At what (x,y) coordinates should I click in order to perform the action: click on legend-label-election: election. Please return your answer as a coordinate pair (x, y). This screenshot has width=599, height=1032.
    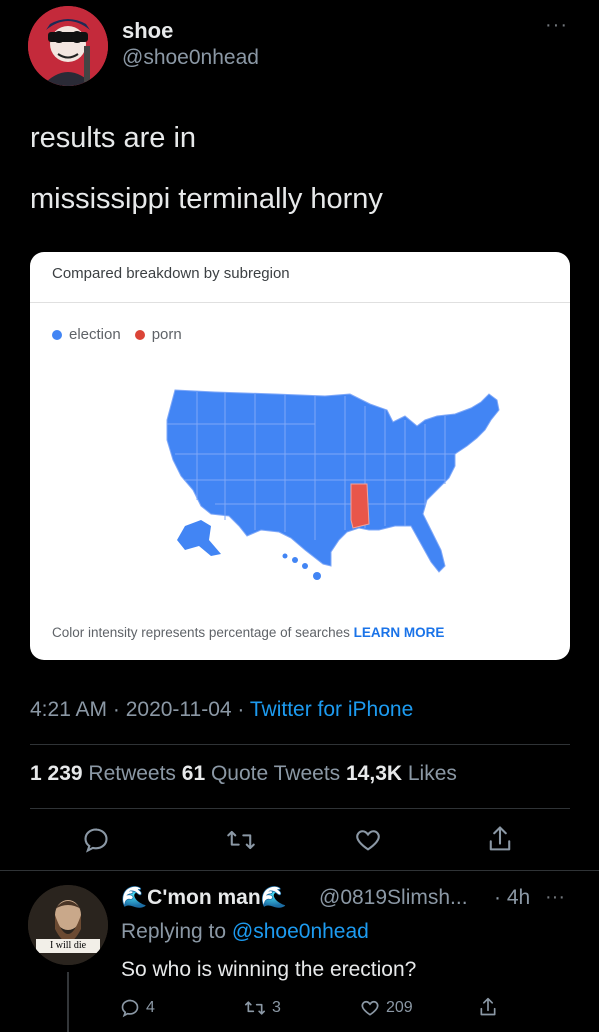
    Looking at the image, I should click on (95, 334).